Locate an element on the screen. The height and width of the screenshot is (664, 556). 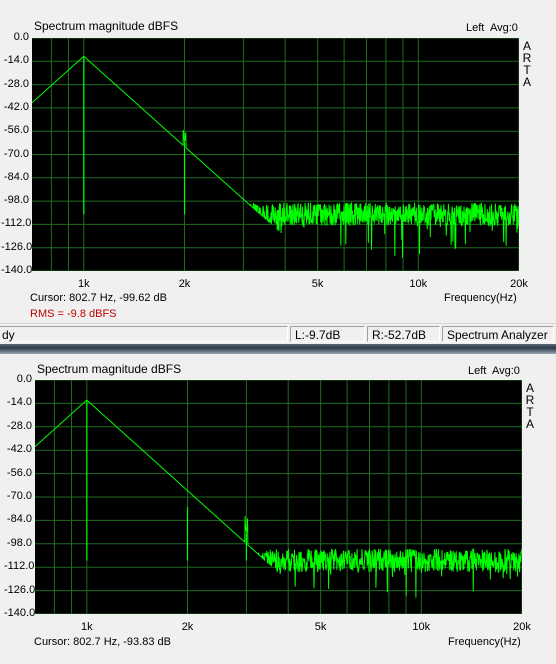
rms-readout: RMS = -9.8 dBFS is located at coordinates (73, 314).